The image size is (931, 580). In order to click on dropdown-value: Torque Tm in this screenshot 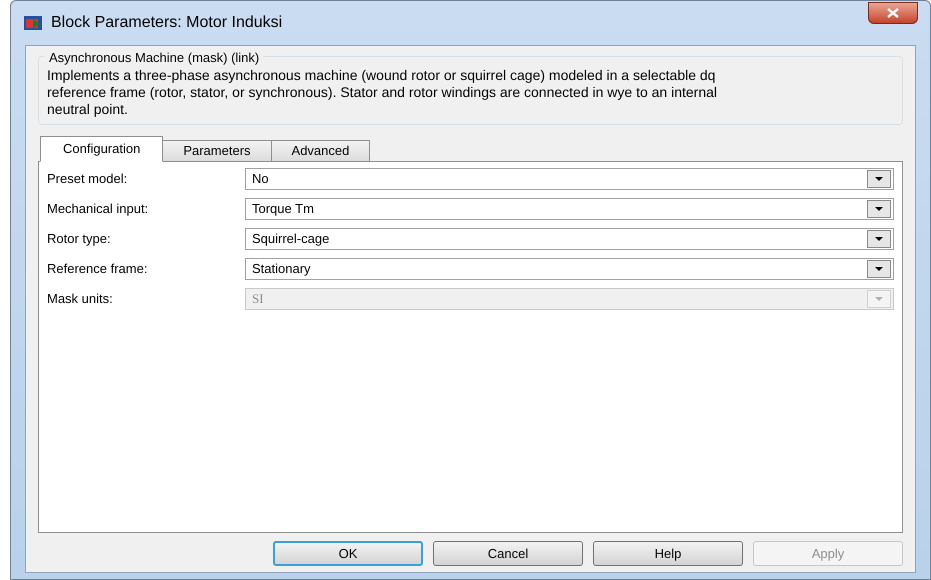, I will do `click(283, 209)`.